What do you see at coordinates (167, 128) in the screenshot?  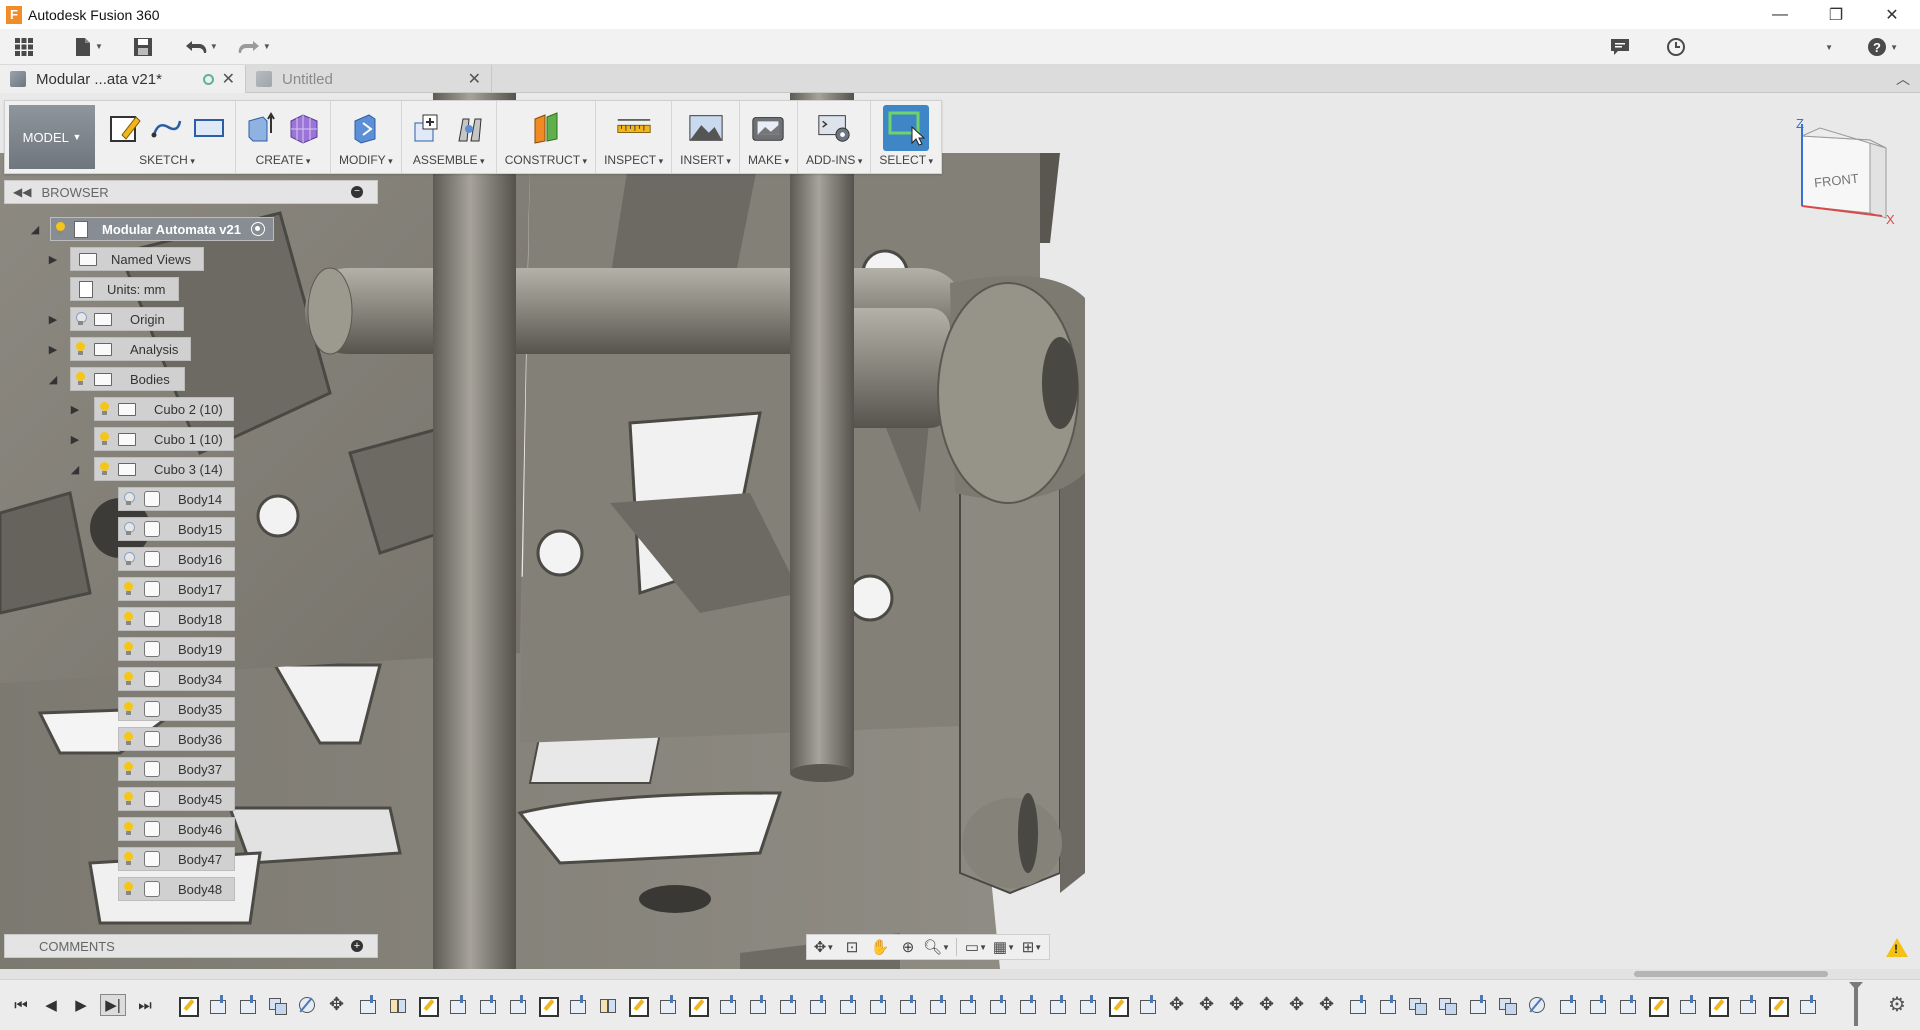 I see `sketch-spline-icon` at bounding box center [167, 128].